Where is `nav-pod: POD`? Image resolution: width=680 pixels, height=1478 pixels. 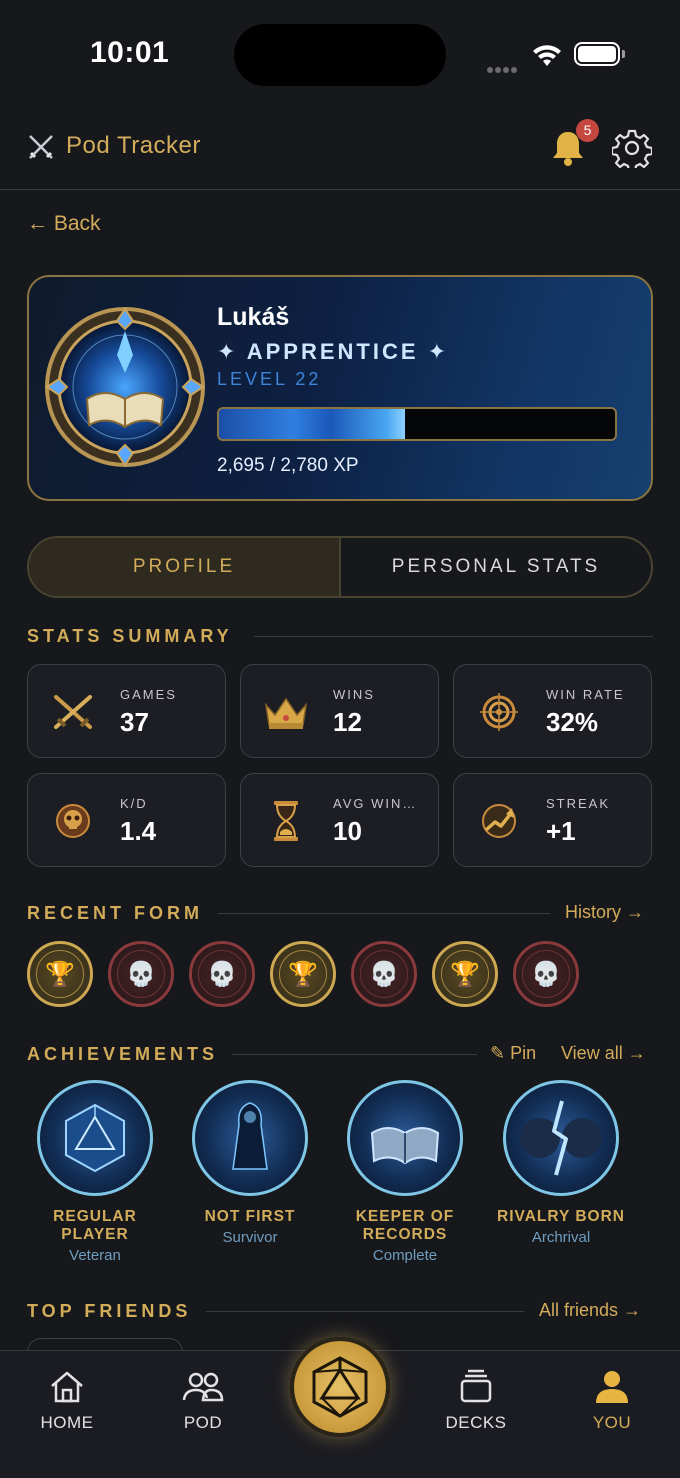 nav-pod: POD is located at coordinates (203, 1400).